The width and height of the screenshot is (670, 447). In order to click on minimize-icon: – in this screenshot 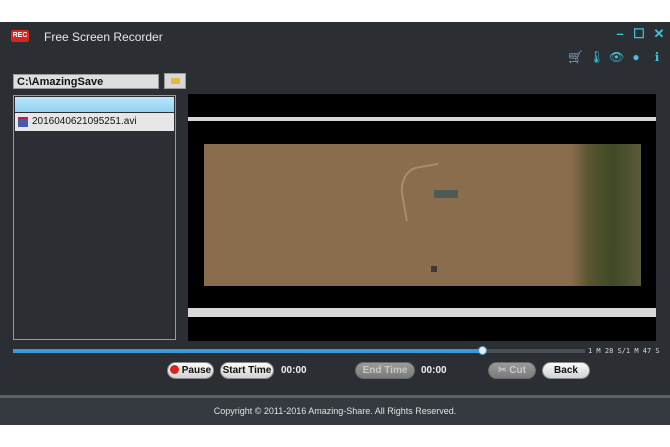, I will do `click(620, 34)`.